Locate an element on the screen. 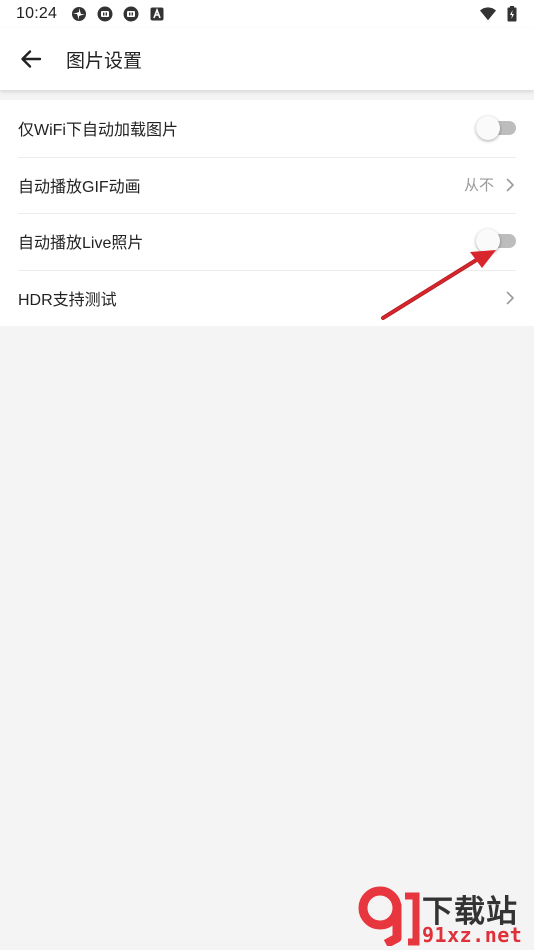 This screenshot has width=534, height=950. status-time: 10:24 is located at coordinates (37, 13).